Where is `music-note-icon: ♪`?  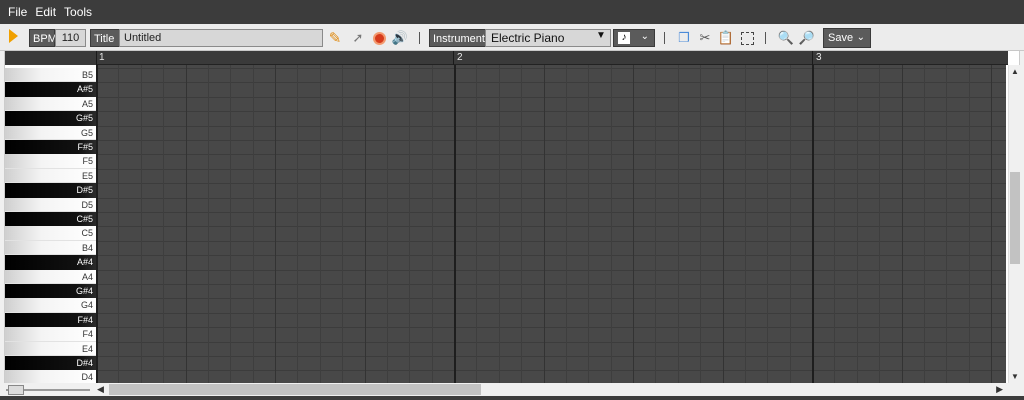 music-note-icon: ♪ is located at coordinates (624, 38).